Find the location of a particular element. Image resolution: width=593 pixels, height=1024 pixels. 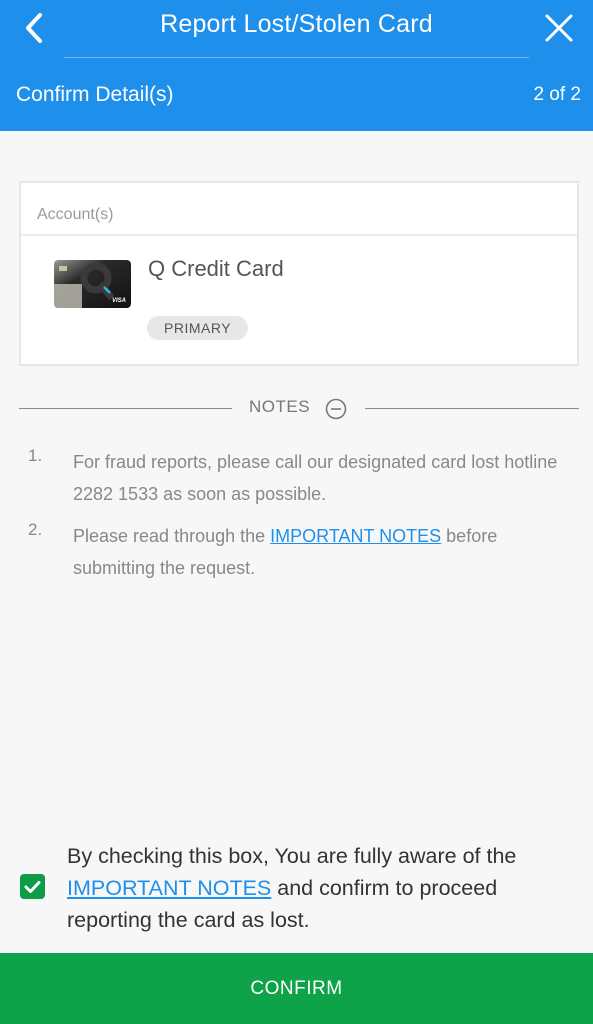

divider is located at coordinates (299, 235).